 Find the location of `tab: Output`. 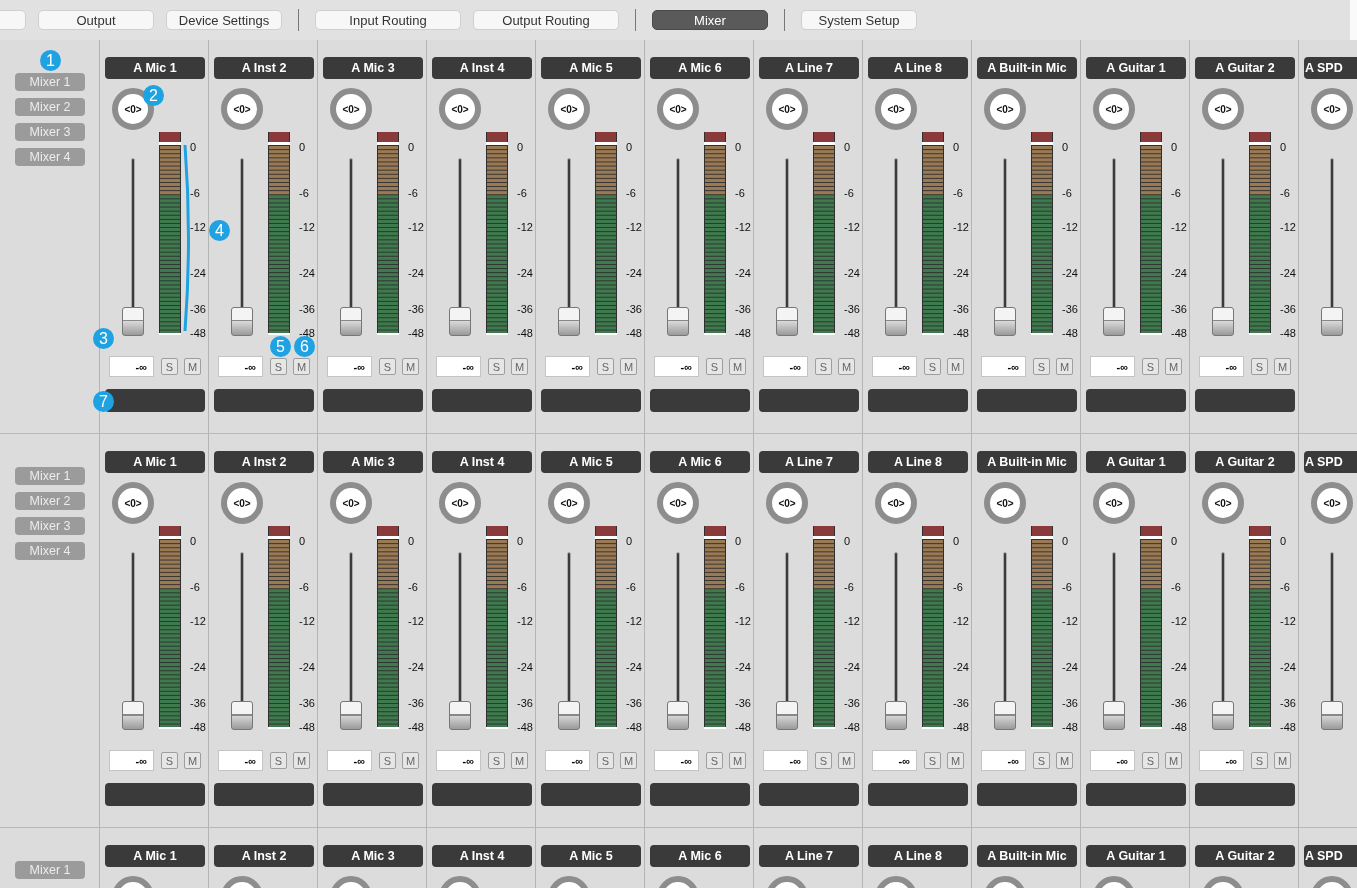

tab: Output is located at coordinates (96, 20).